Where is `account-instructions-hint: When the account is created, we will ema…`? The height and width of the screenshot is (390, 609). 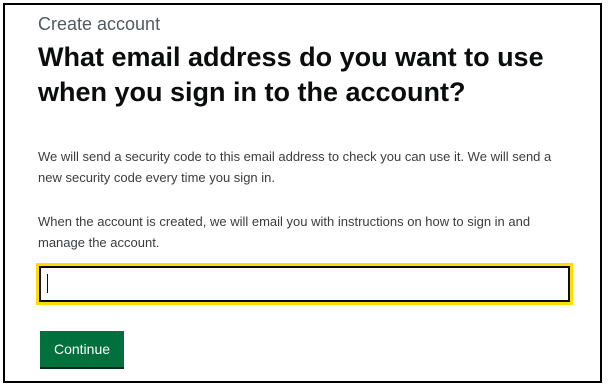
account-instructions-hint: When the account is created, we will ema… is located at coordinates (284, 232).